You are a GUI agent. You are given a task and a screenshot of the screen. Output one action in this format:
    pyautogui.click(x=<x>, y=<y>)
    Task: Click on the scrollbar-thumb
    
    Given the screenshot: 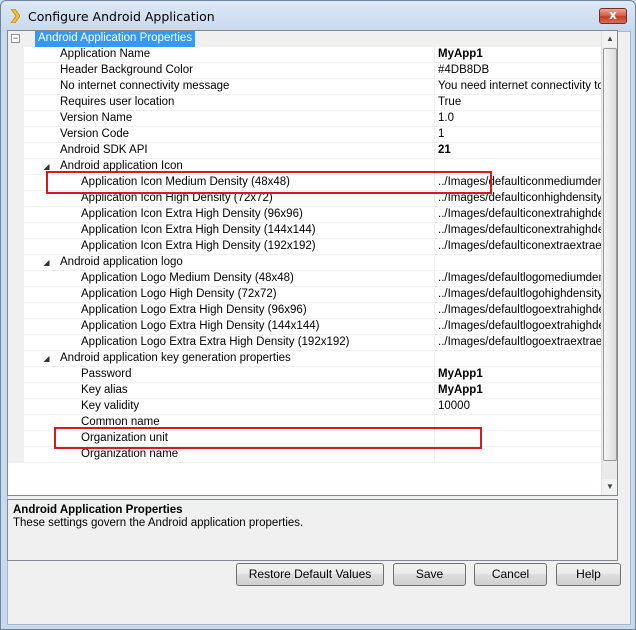 What is the action you would take?
    pyautogui.click(x=610, y=254)
    